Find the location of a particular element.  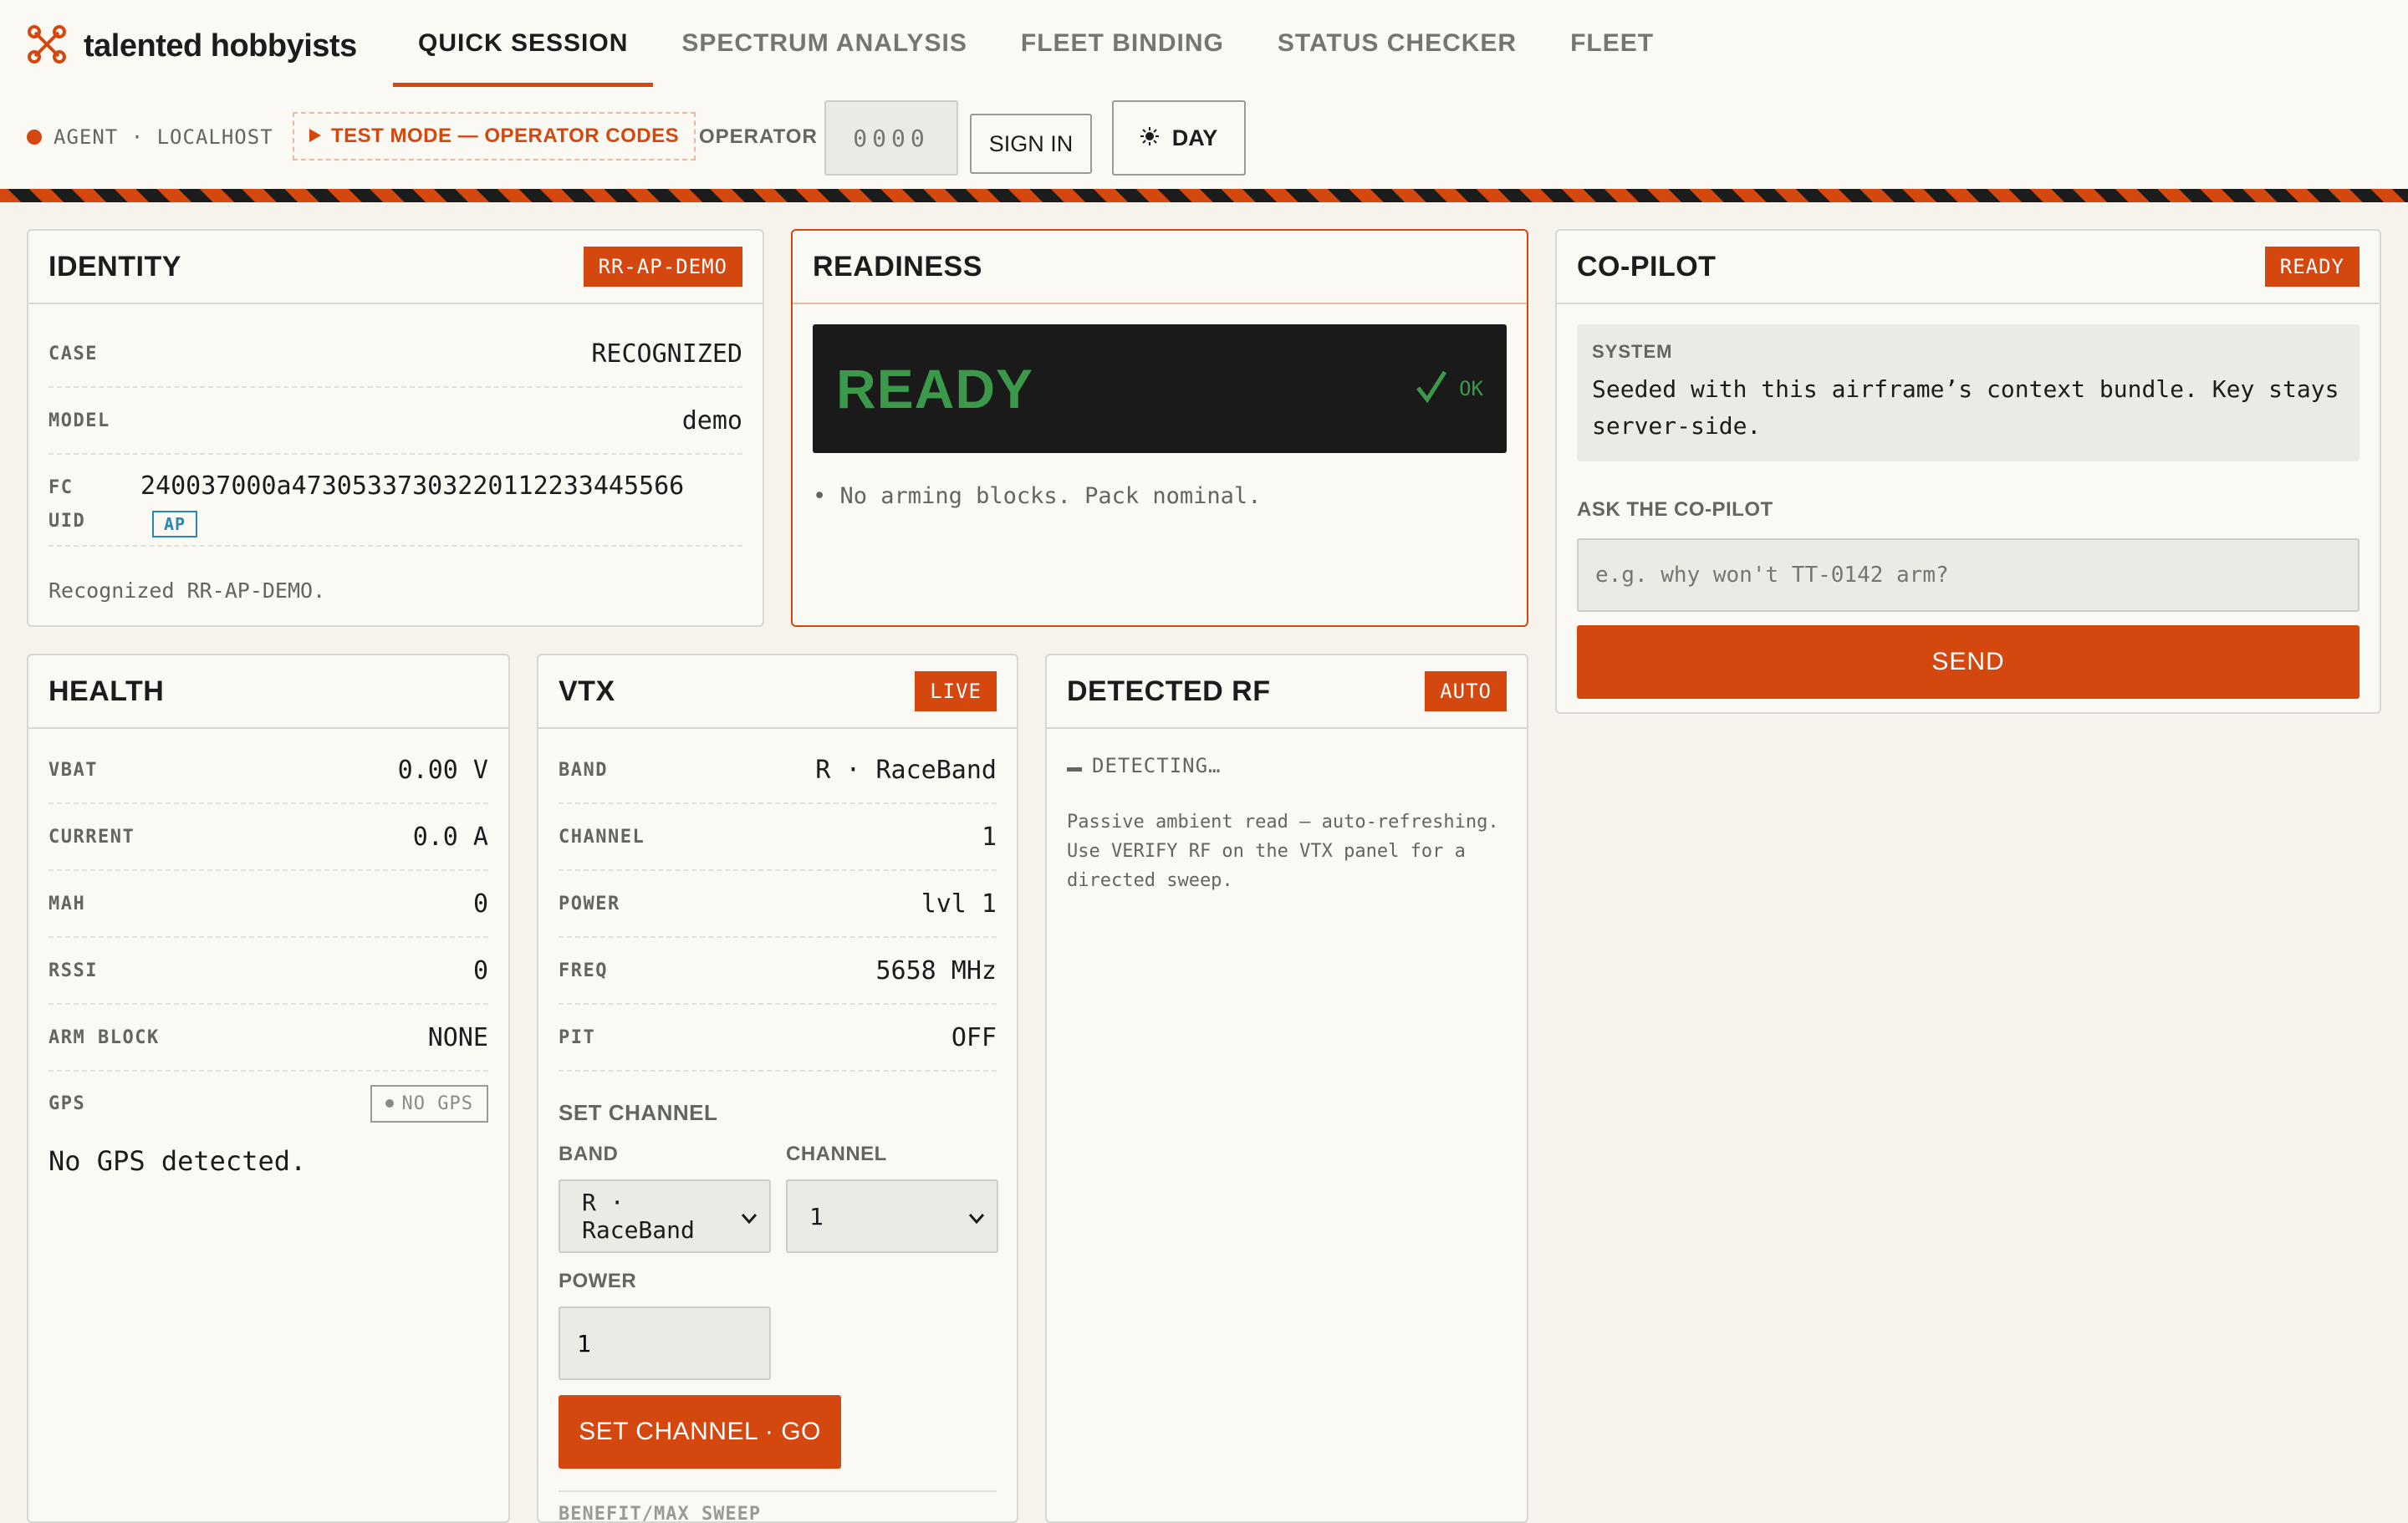

row-value: 0.00 V is located at coordinates (443, 770).